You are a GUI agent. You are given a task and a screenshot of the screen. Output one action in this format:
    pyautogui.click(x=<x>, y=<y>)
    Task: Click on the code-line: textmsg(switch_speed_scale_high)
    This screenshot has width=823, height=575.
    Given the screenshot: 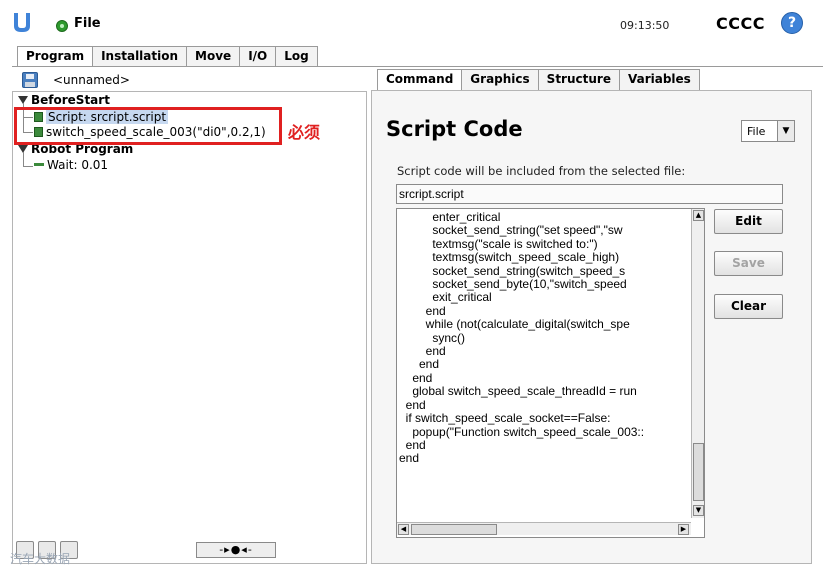 What is the action you would take?
    pyautogui.click(x=509, y=258)
    